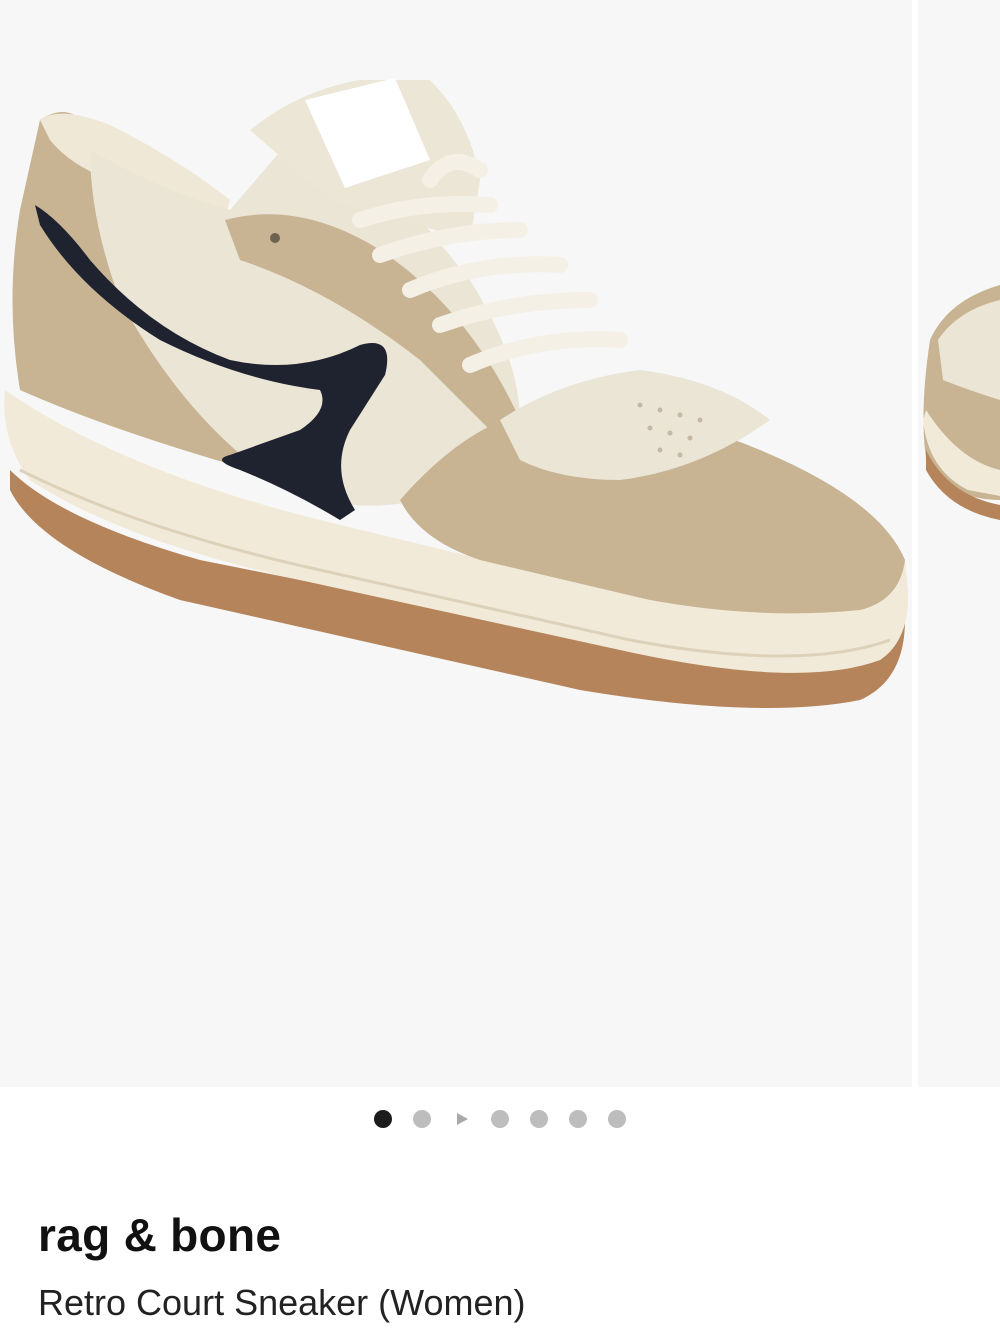 This screenshot has width=1000, height=1333. I want to click on sneaker-image-next, so click(961, 402).